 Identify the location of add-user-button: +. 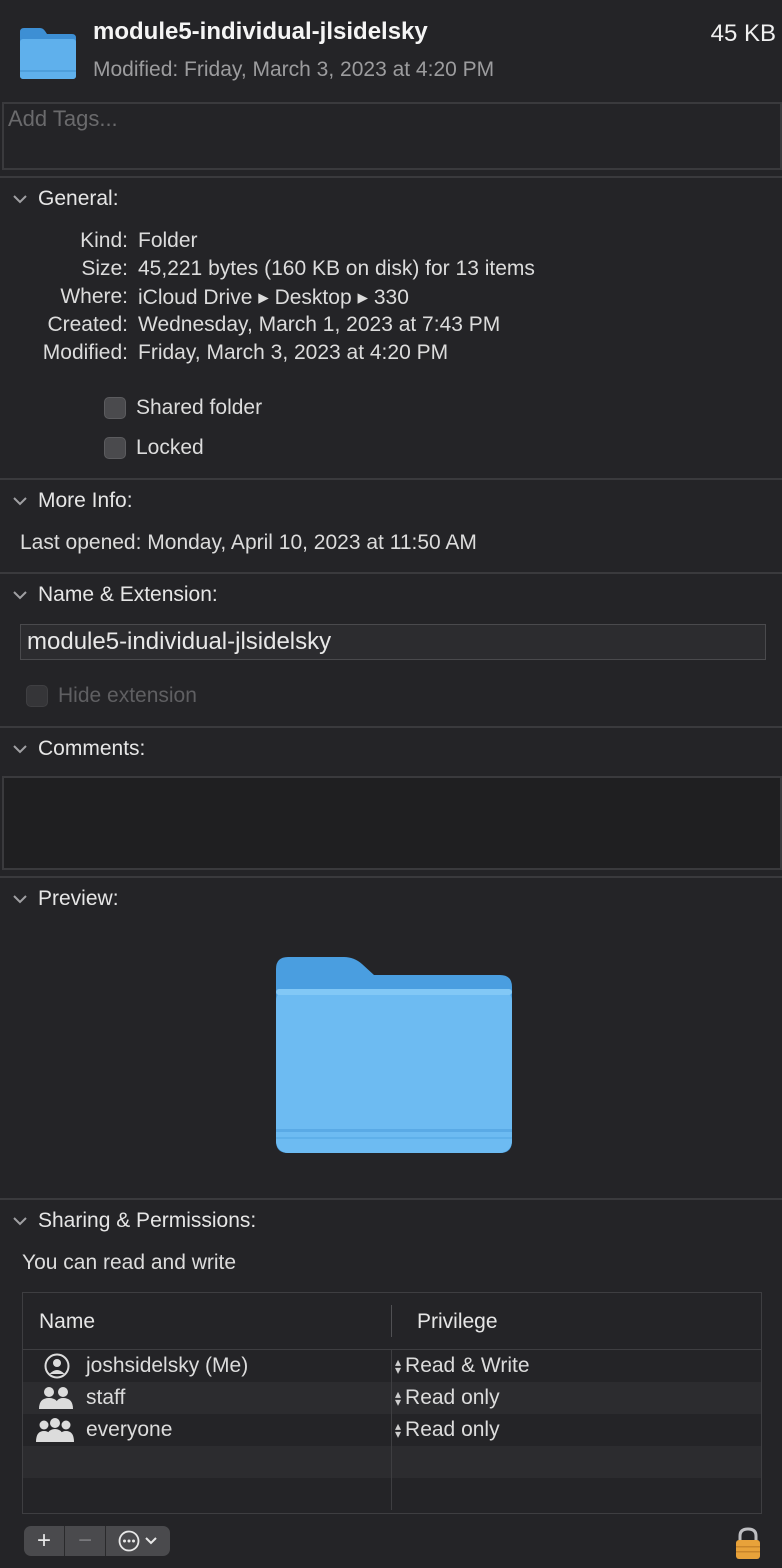
(44, 1541).